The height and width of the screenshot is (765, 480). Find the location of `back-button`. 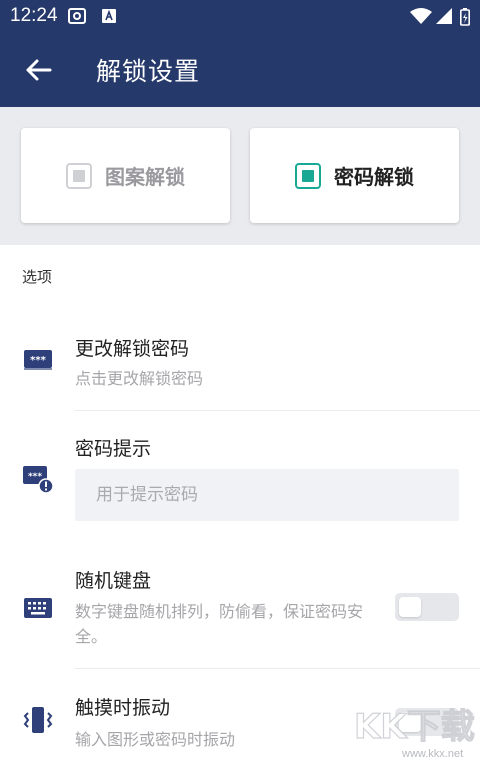

back-button is located at coordinates (38, 70).